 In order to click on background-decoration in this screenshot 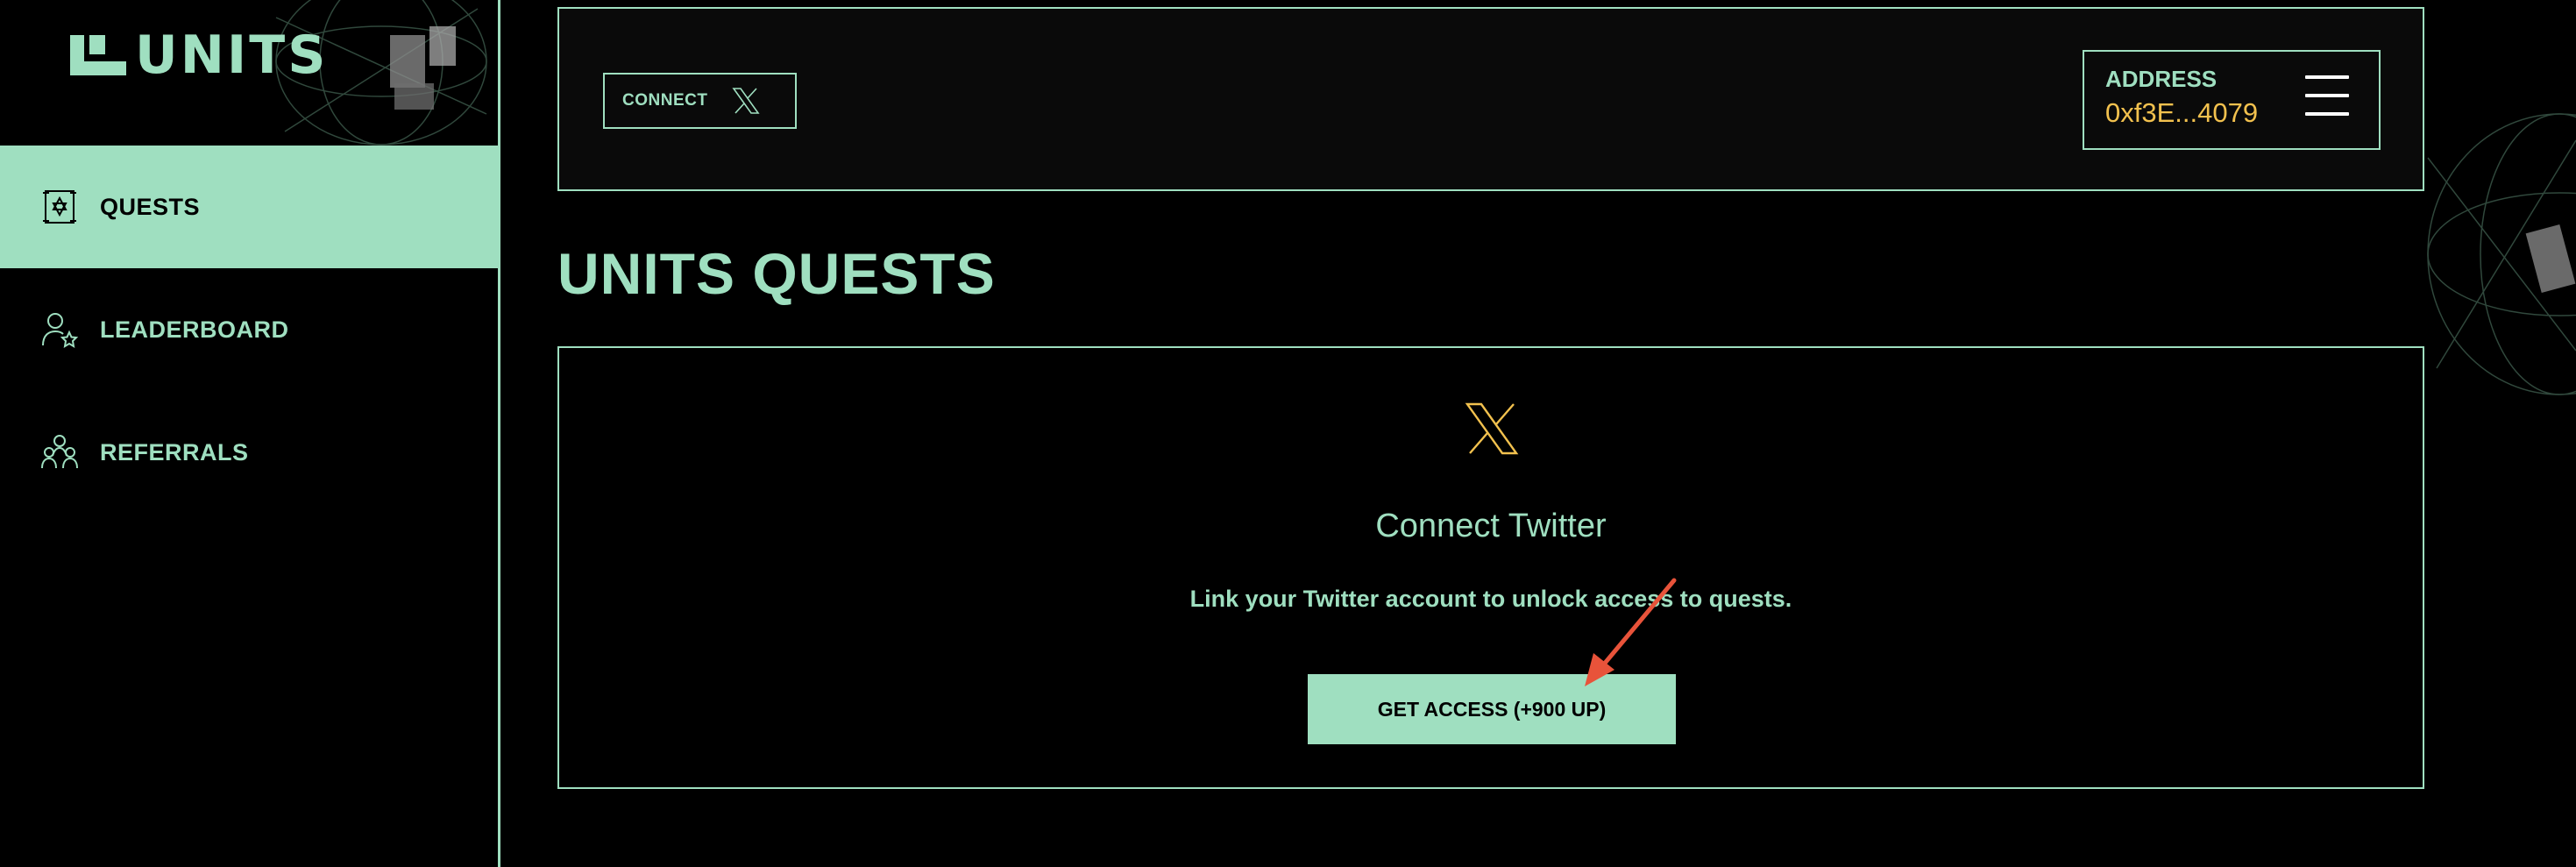, I will do `click(2501, 254)`.